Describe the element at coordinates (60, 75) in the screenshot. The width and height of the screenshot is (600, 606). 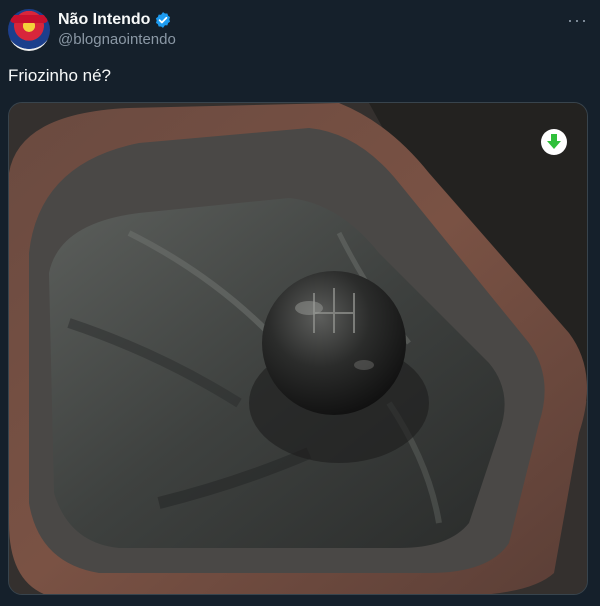
I see `tweet-text: Friozinho né?` at that location.